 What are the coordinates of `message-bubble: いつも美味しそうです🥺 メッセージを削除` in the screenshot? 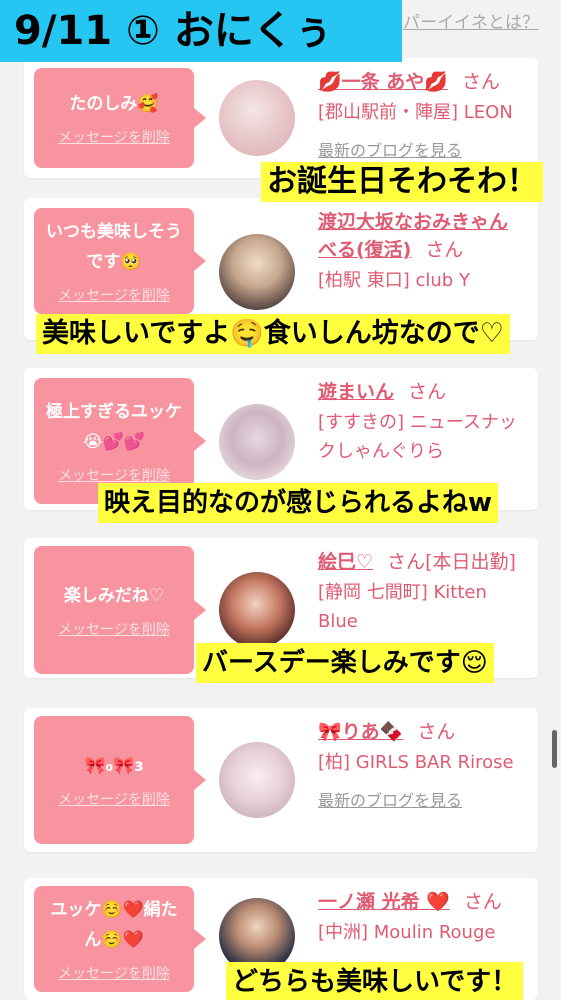 It's located at (120, 261).